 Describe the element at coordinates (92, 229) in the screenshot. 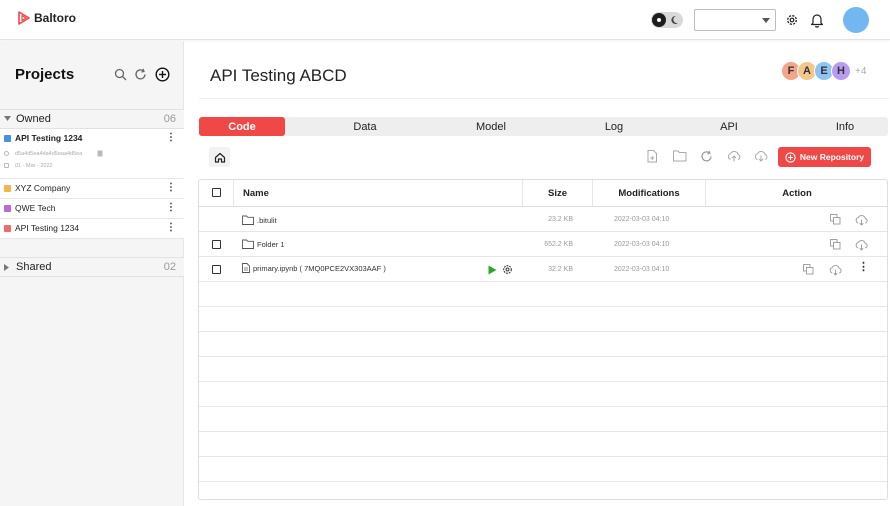

I see `project-item: API Testing 1234 ⋮` at that location.